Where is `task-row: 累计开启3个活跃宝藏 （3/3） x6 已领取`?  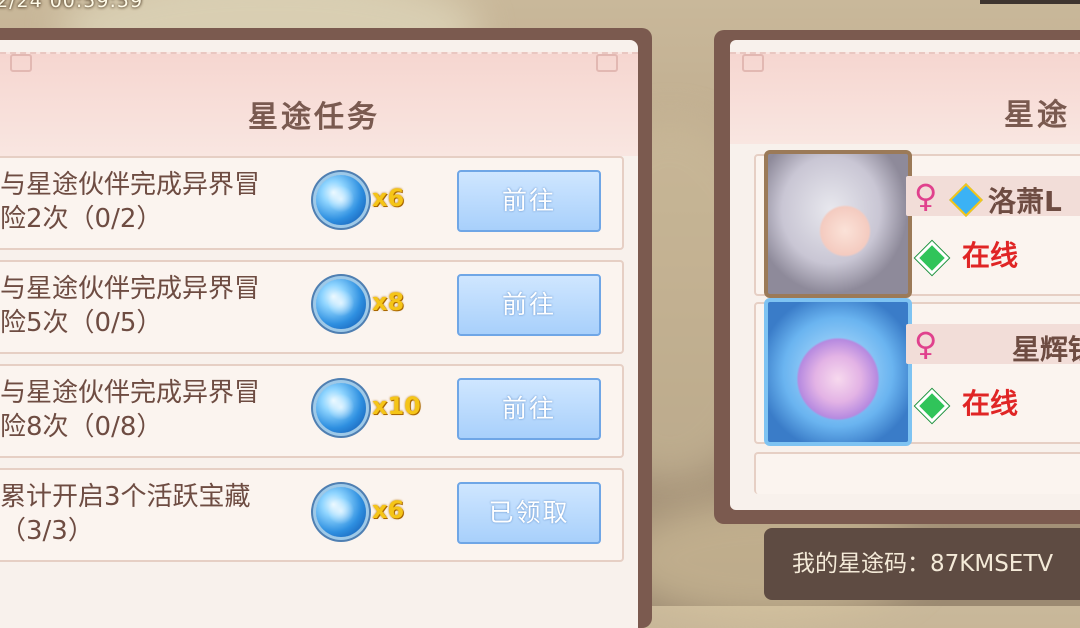
task-row: 累计开启3个活跃宝藏 （3/3） x6 已领取 is located at coordinates (312, 515).